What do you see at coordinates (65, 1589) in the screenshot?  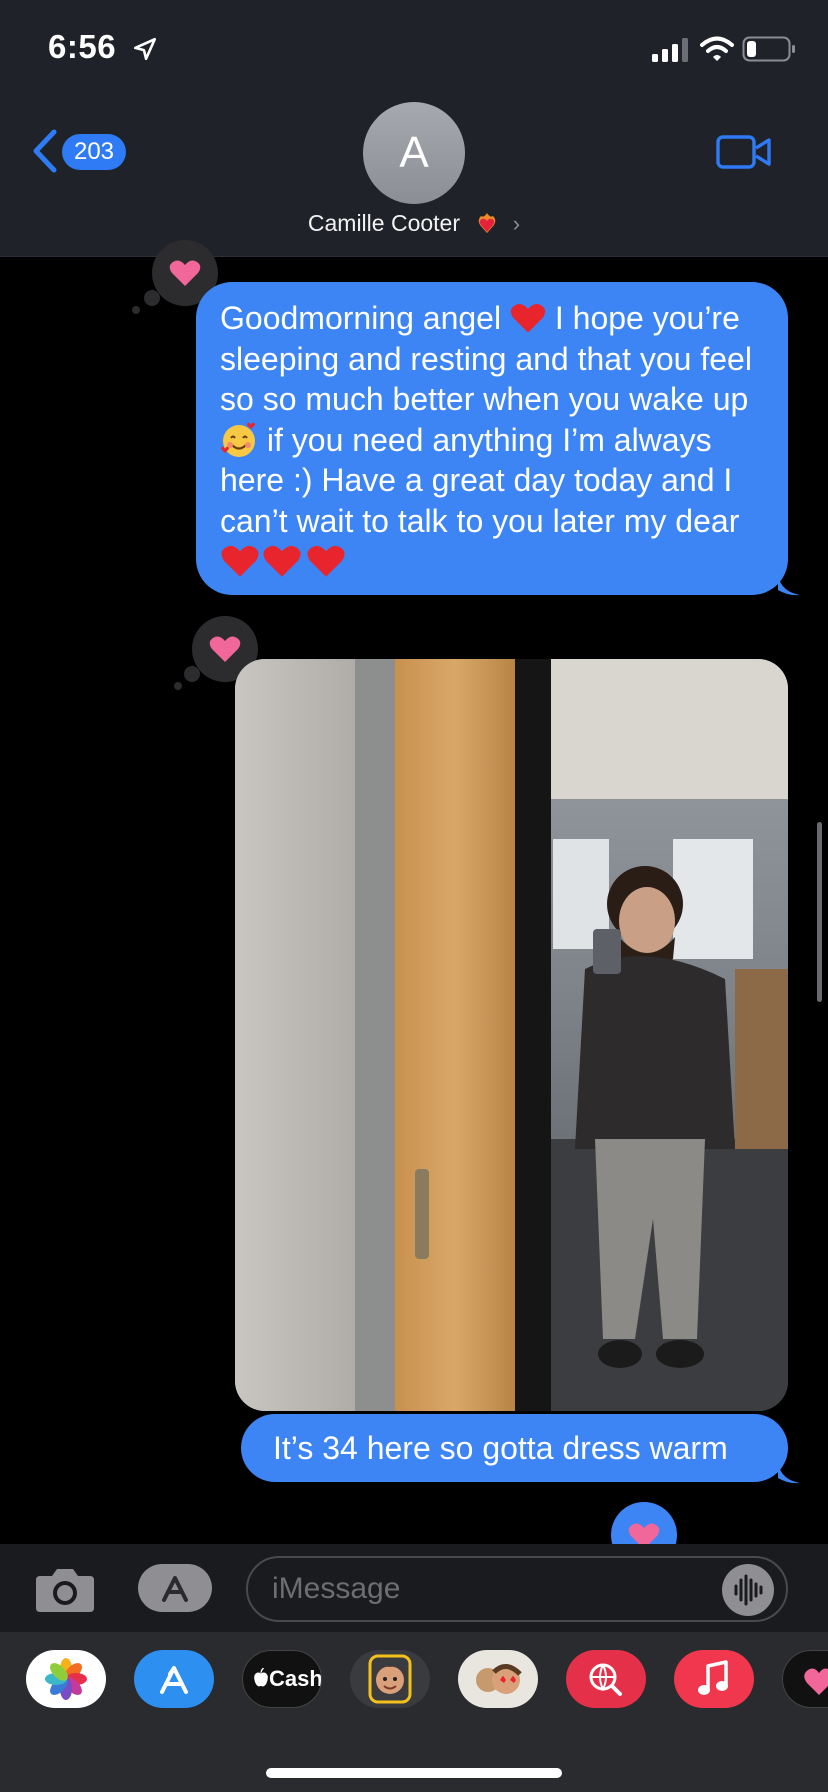 I see `camera-icon` at bounding box center [65, 1589].